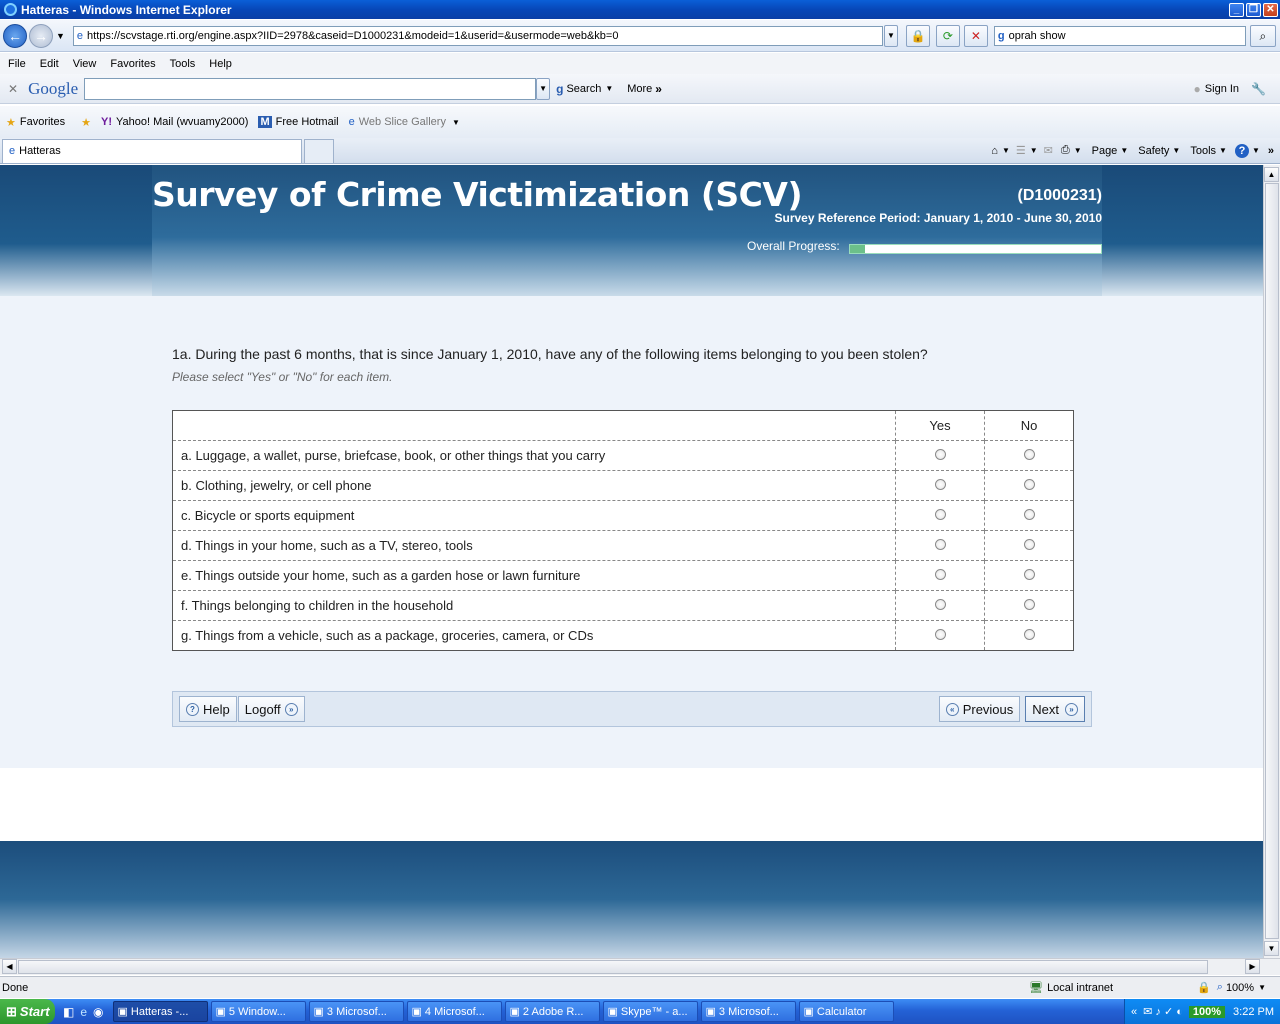 This screenshot has width=1280, height=1024. I want to click on clock: 3:22 PM, so click(1253, 1012).